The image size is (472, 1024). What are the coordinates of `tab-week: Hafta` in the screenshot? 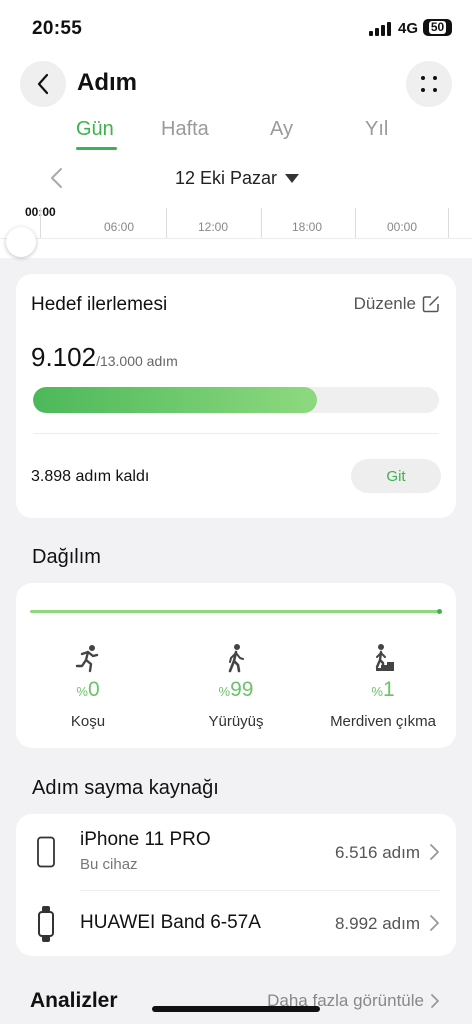 It's located at (185, 129).